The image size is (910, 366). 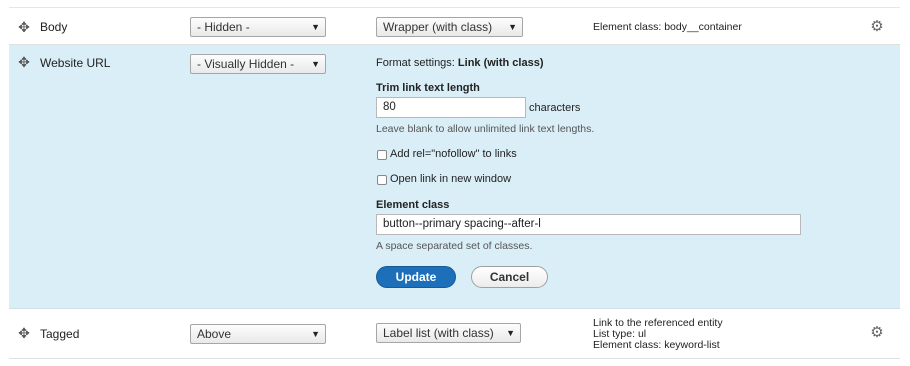 What do you see at coordinates (656, 345) in the screenshot?
I see `summary-line: Element class: keyword-list` at bounding box center [656, 345].